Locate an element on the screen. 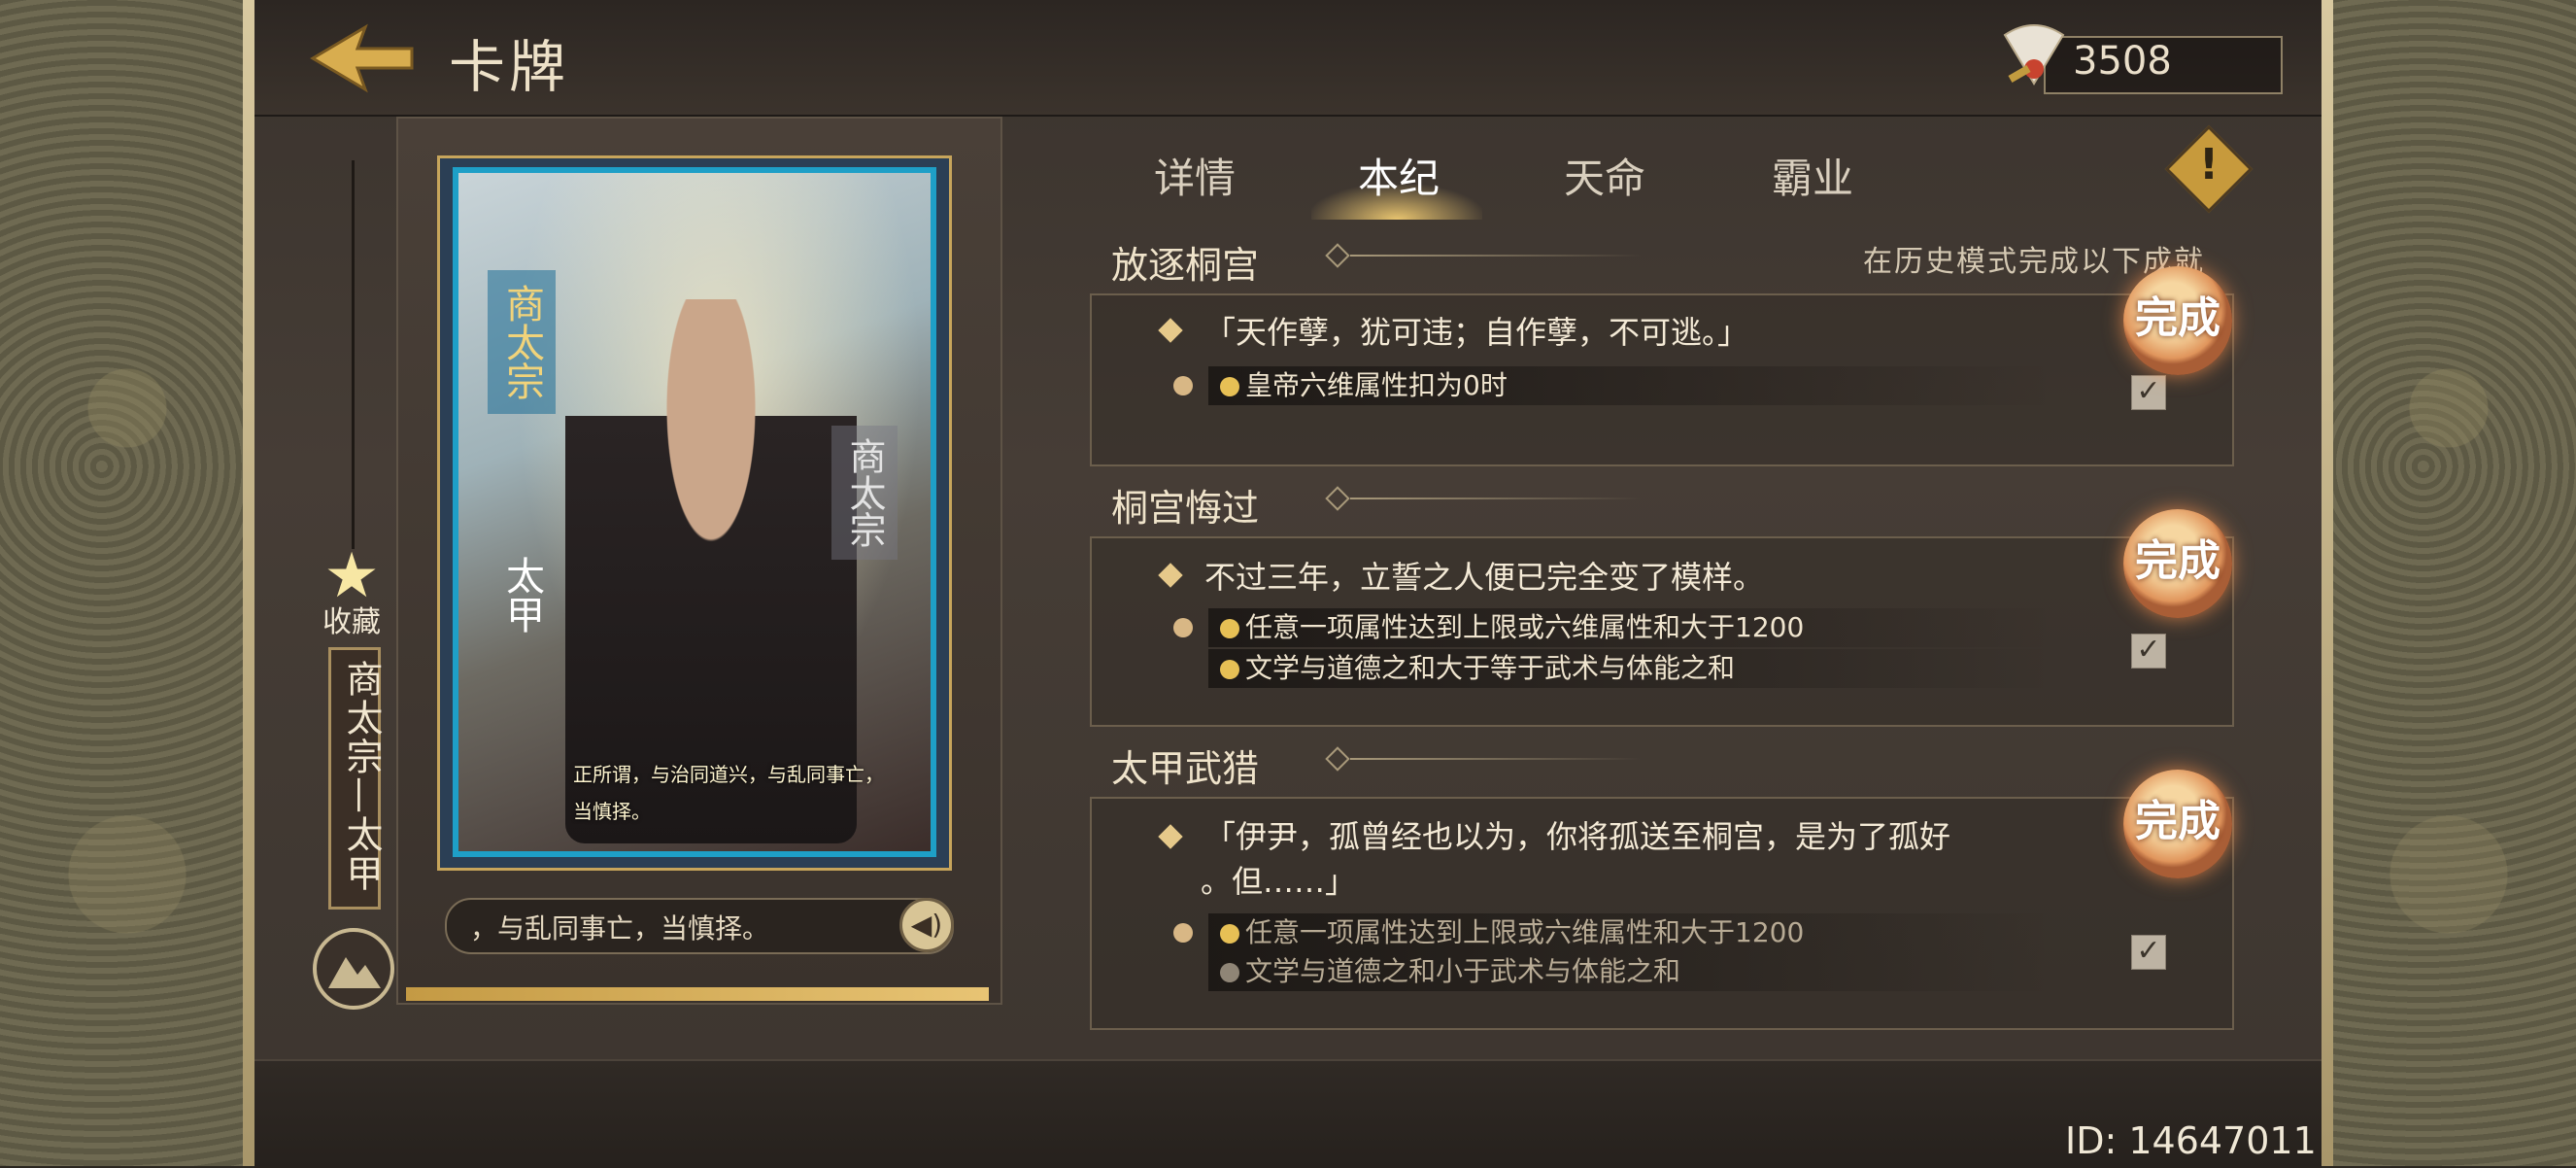 This screenshot has height=1168, width=2576. left-ornament-panel is located at coordinates (127, 583).